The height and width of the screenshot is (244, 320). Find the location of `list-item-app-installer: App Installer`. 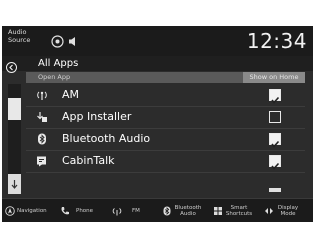

list-item-app-installer: App Installer is located at coordinates (165, 117).